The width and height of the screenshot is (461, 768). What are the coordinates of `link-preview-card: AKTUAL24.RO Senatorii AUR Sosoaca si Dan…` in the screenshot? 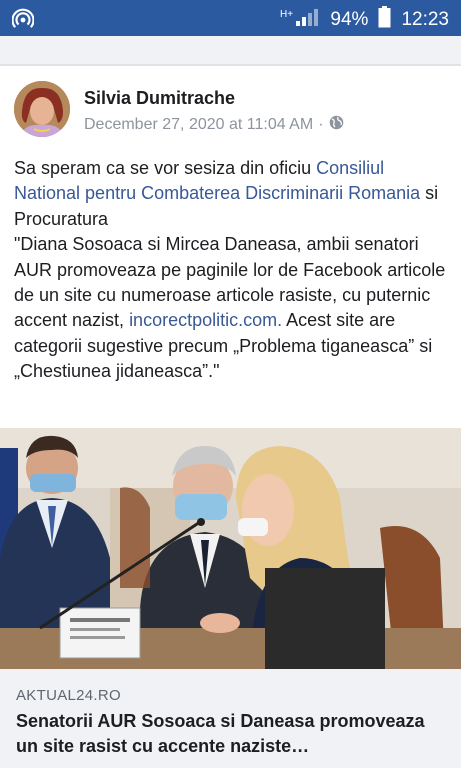 It's located at (230, 718).